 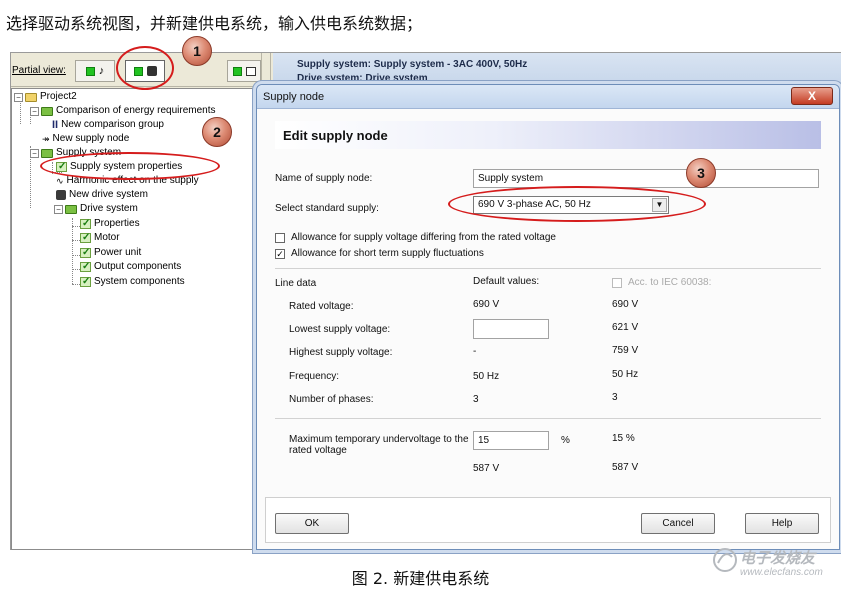 What do you see at coordinates (96, 209) in the screenshot?
I see `tree-item-drive-system: − Drive system` at bounding box center [96, 209].